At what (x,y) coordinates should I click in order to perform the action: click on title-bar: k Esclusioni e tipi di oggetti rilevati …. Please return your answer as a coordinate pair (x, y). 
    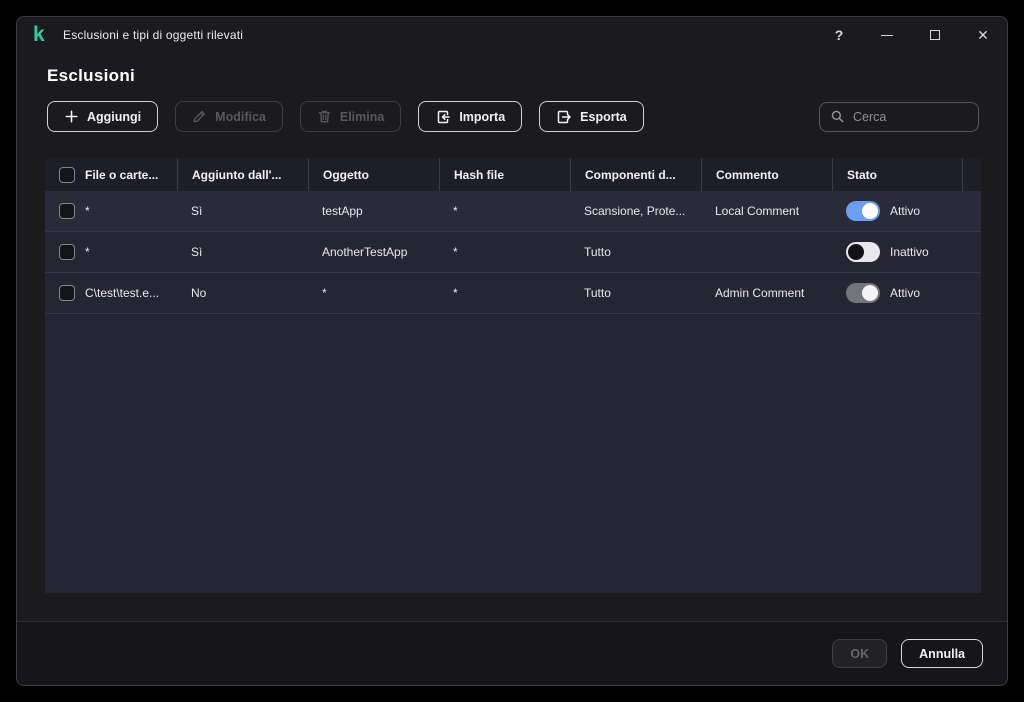
    Looking at the image, I should click on (512, 35).